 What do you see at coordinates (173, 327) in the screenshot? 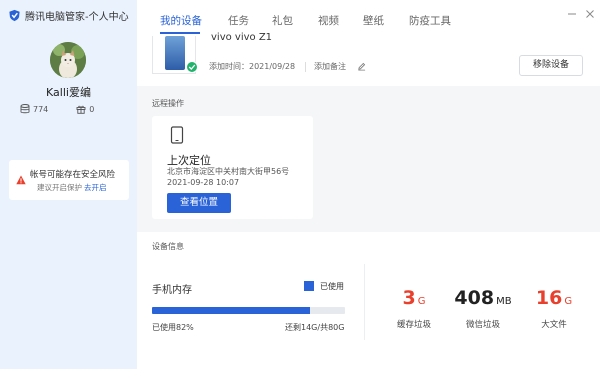
I see `used-percent: 已使用82%` at bounding box center [173, 327].